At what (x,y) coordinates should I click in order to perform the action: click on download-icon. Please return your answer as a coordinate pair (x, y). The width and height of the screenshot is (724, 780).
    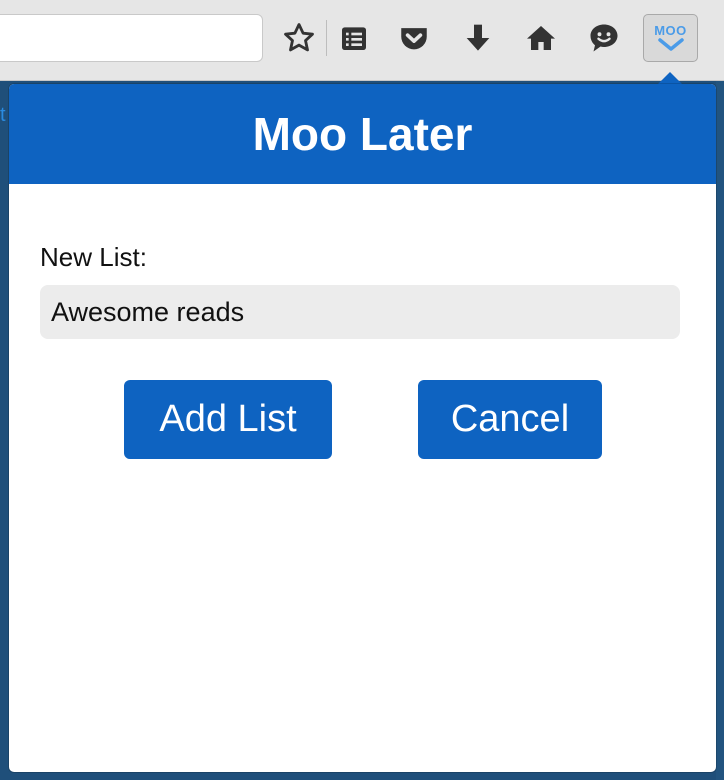
    Looking at the image, I should click on (478, 38).